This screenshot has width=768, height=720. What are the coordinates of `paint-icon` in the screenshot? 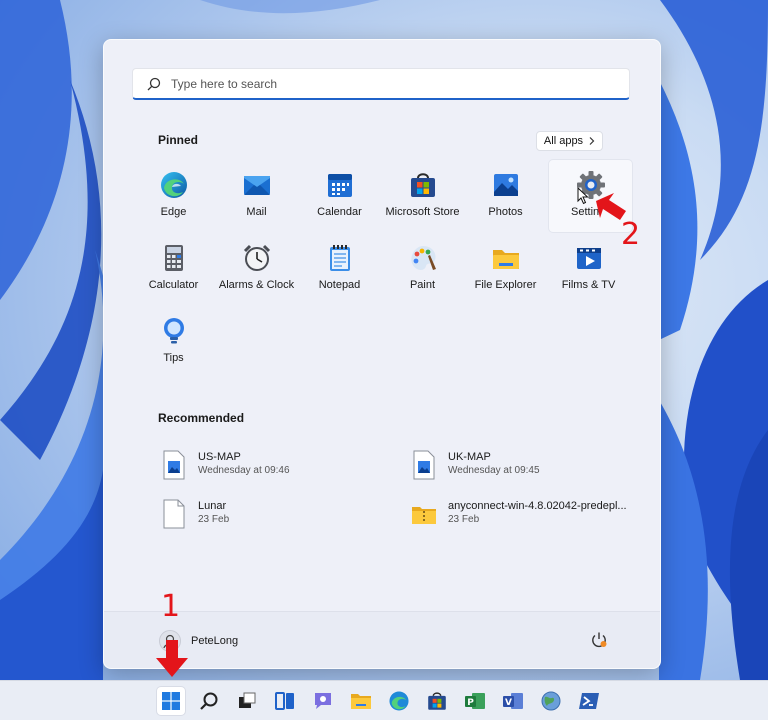 It's located at (423, 258).